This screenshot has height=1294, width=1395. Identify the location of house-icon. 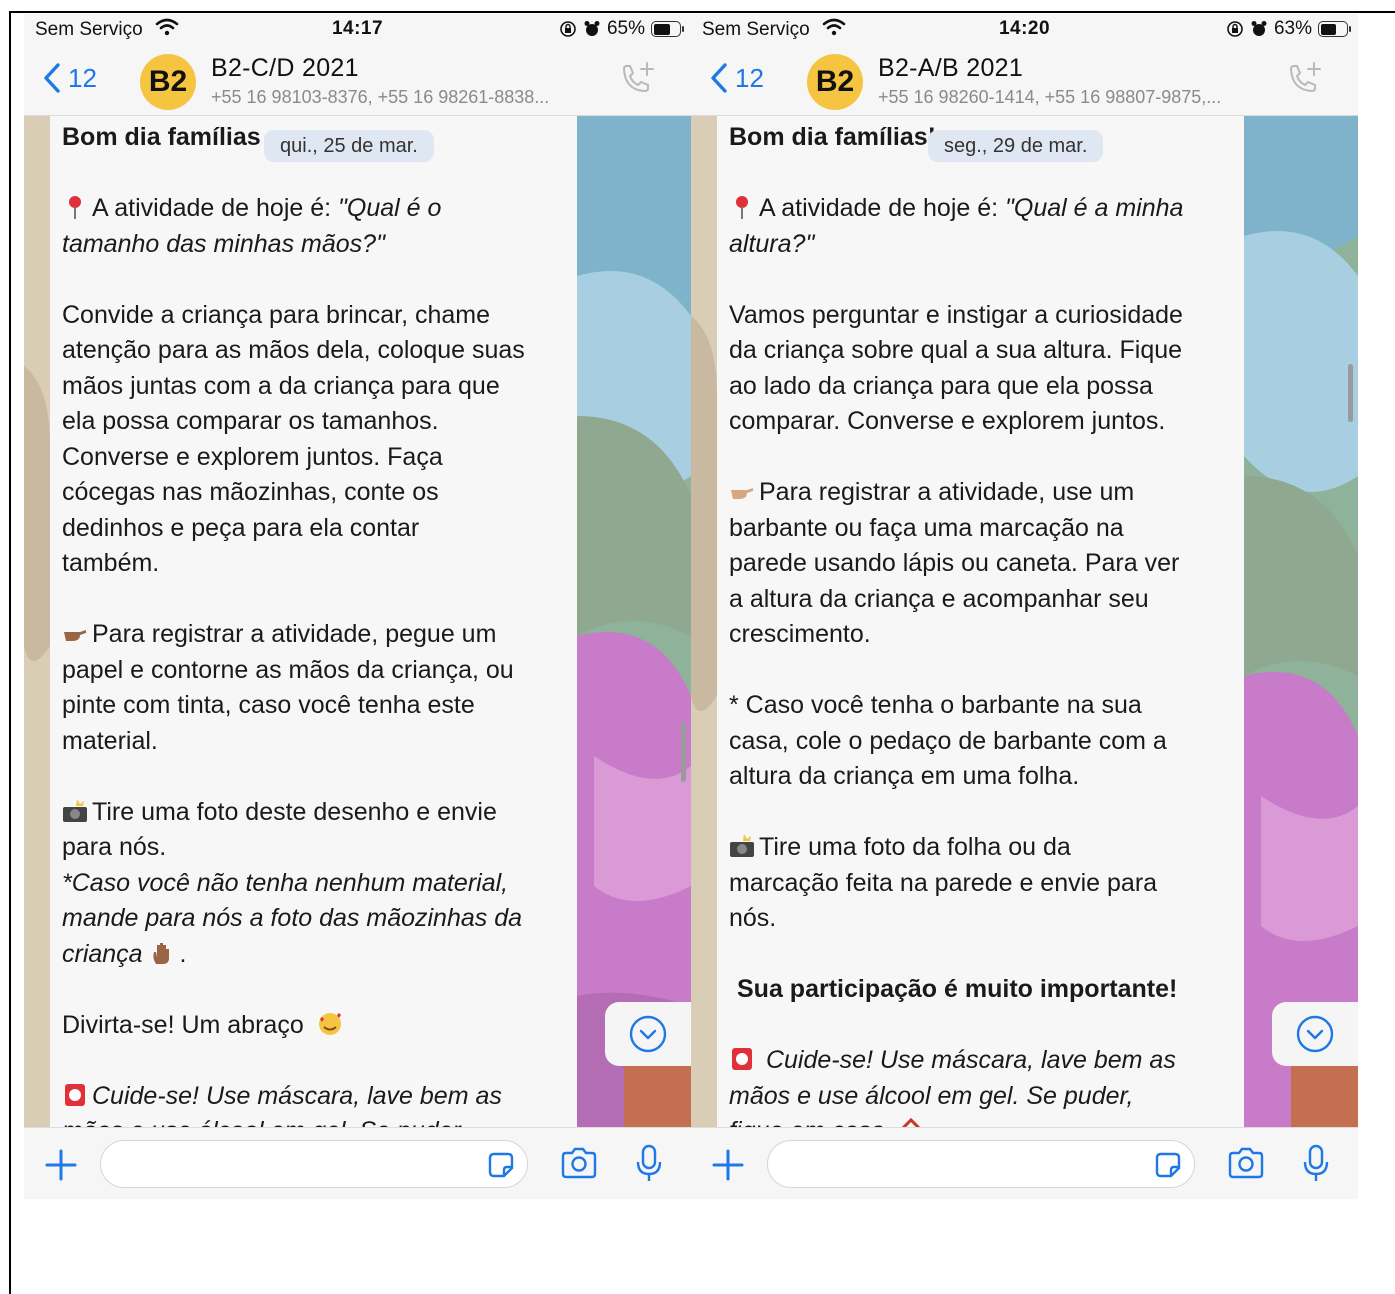
(910, 1122).